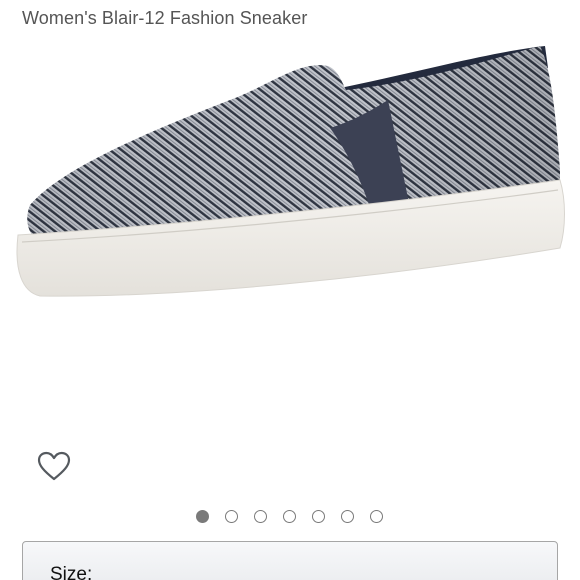  I want to click on wishlist-button, so click(54, 466).